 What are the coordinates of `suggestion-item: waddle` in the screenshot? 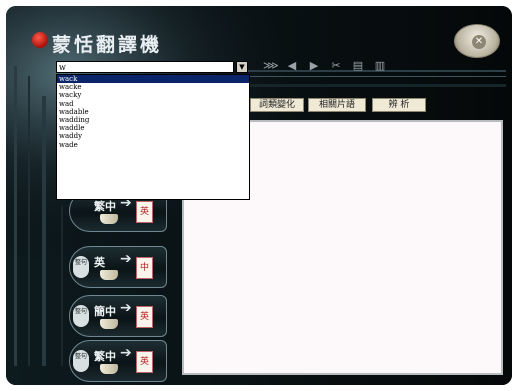 It's located at (153, 128).